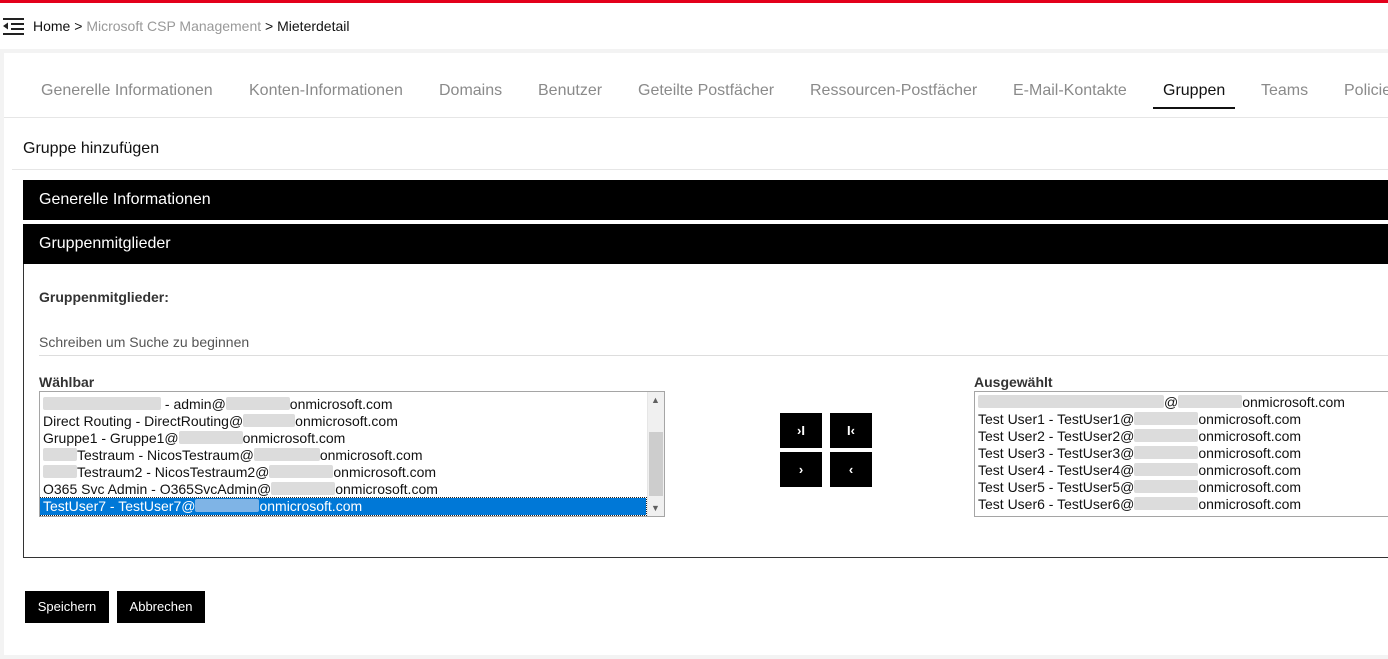 Image resolution: width=1388 pixels, height=659 pixels. What do you see at coordinates (67, 382) in the screenshot?
I see `available-label: Wählbar` at bounding box center [67, 382].